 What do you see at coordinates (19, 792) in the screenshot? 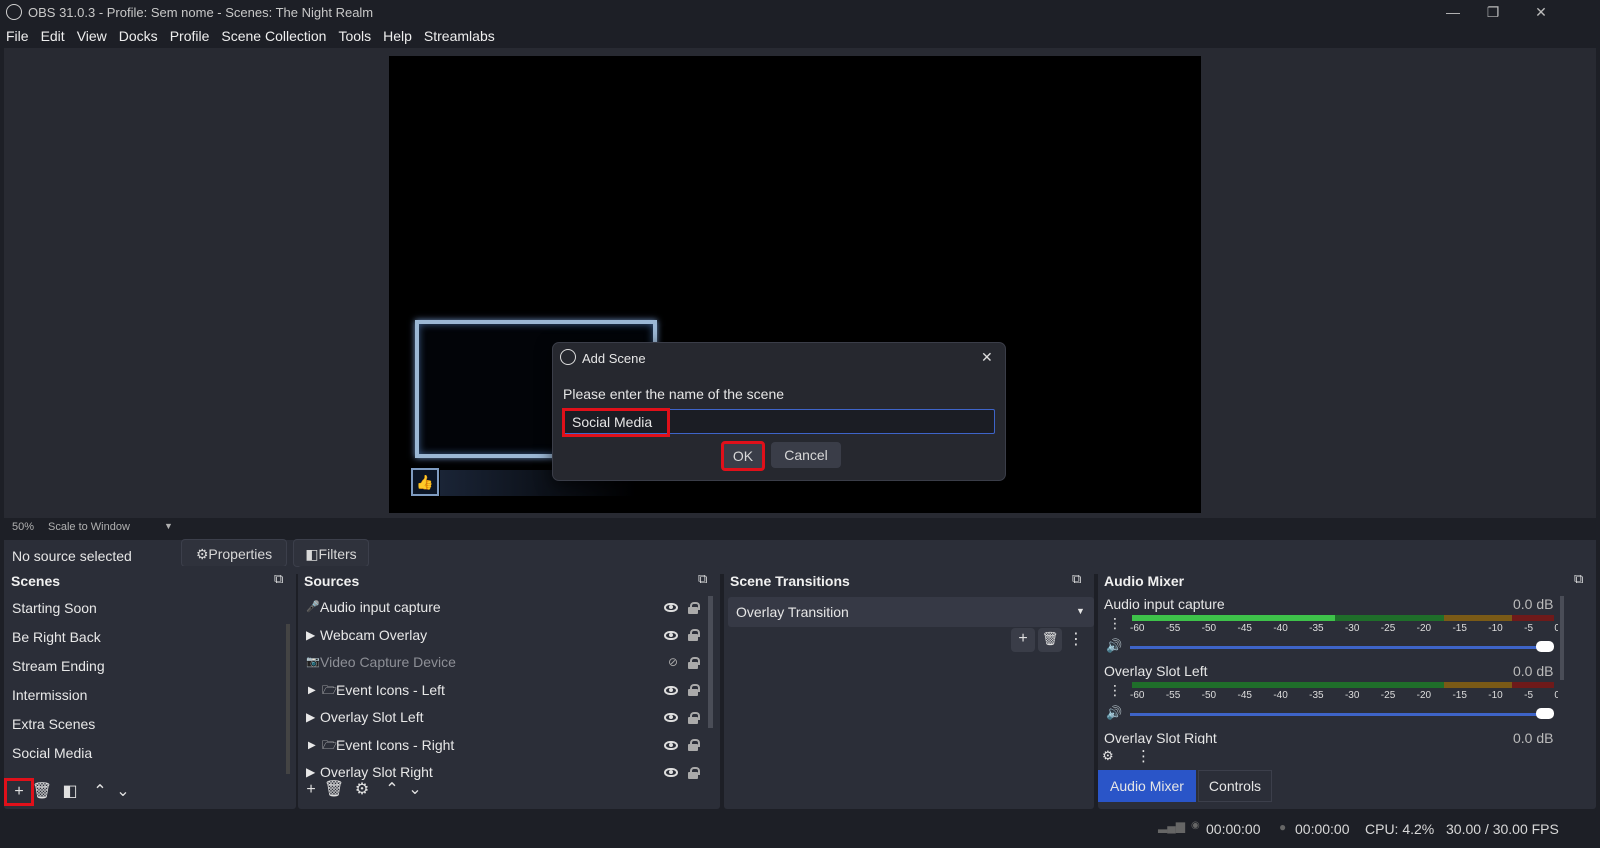
I see `add-scene-button: +` at bounding box center [19, 792].